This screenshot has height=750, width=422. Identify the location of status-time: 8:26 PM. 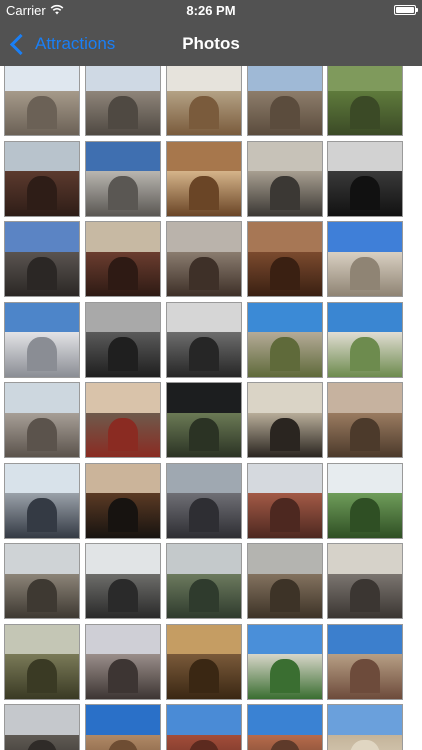
(211, 10).